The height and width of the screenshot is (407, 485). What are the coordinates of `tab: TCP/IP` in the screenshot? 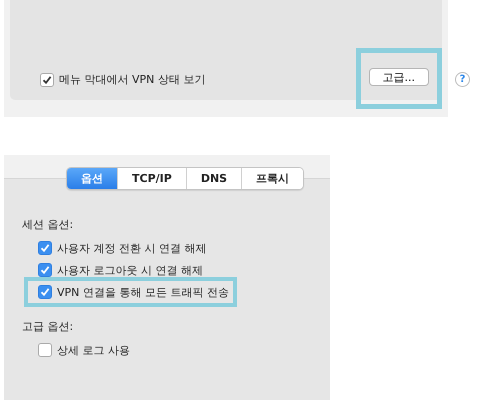 It's located at (151, 178).